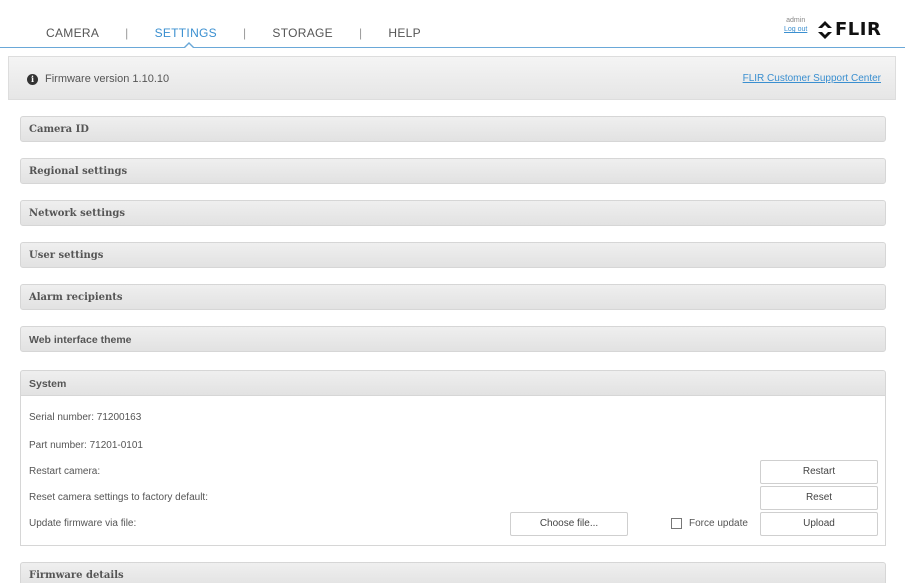  What do you see at coordinates (453, 383) in the screenshot?
I see `section-system: System` at bounding box center [453, 383].